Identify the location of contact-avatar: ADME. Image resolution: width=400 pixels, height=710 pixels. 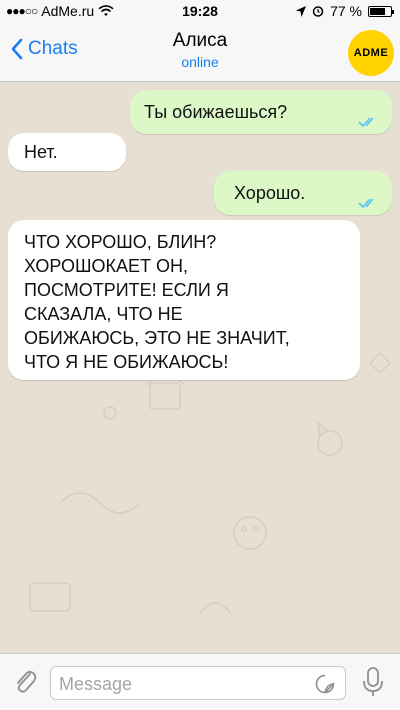
(371, 53).